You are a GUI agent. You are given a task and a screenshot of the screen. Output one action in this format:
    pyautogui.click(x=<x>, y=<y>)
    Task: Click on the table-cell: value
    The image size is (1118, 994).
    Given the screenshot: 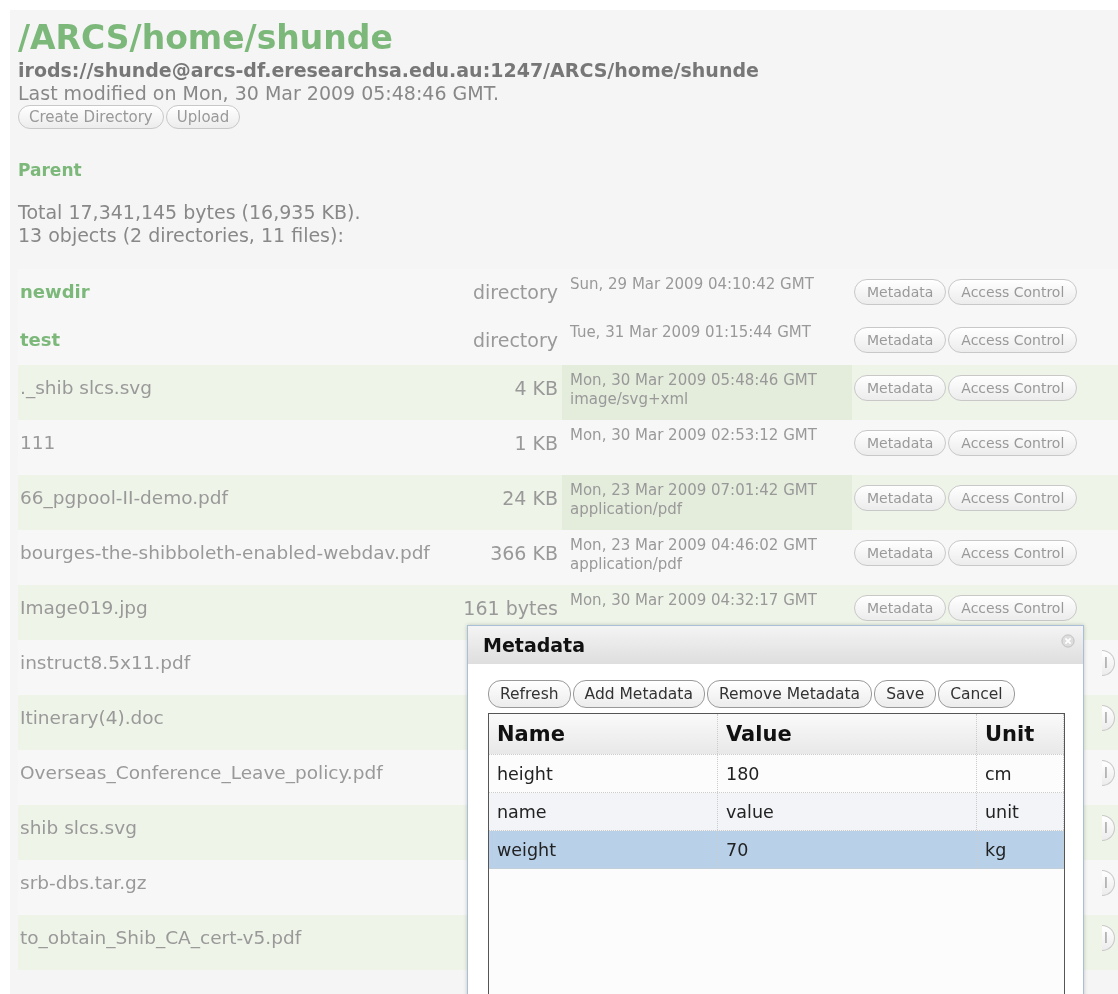 What is the action you would take?
    pyautogui.click(x=847, y=811)
    